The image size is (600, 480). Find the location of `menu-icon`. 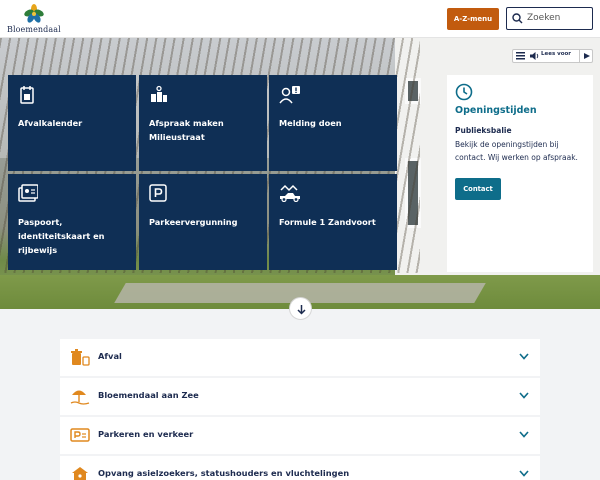

menu-icon is located at coordinates (520, 56).